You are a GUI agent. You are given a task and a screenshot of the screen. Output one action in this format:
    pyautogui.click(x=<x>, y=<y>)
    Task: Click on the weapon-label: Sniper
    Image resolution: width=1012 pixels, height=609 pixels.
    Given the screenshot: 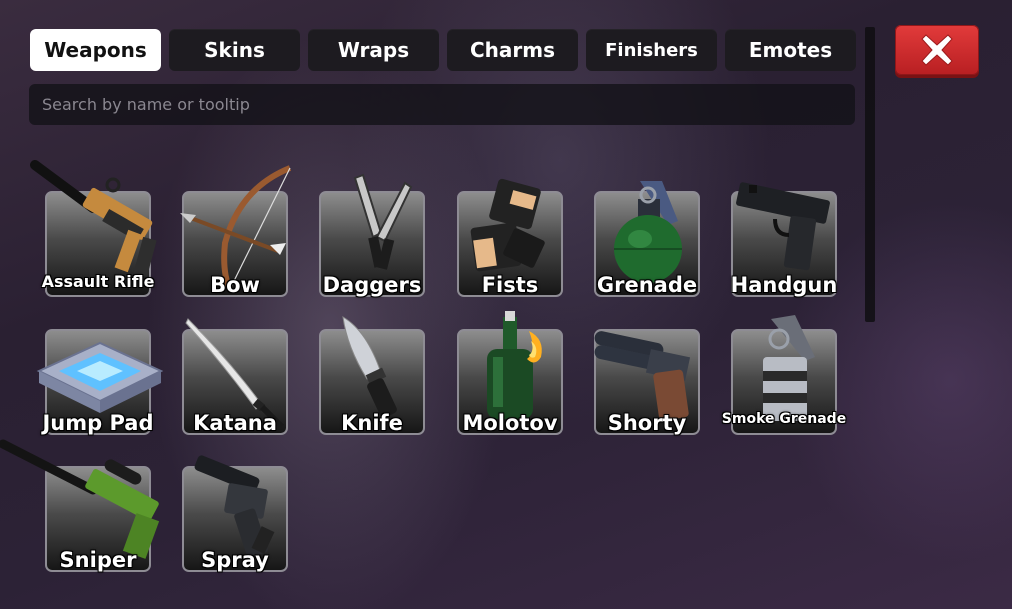 What is the action you would take?
    pyautogui.click(x=98, y=560)
    